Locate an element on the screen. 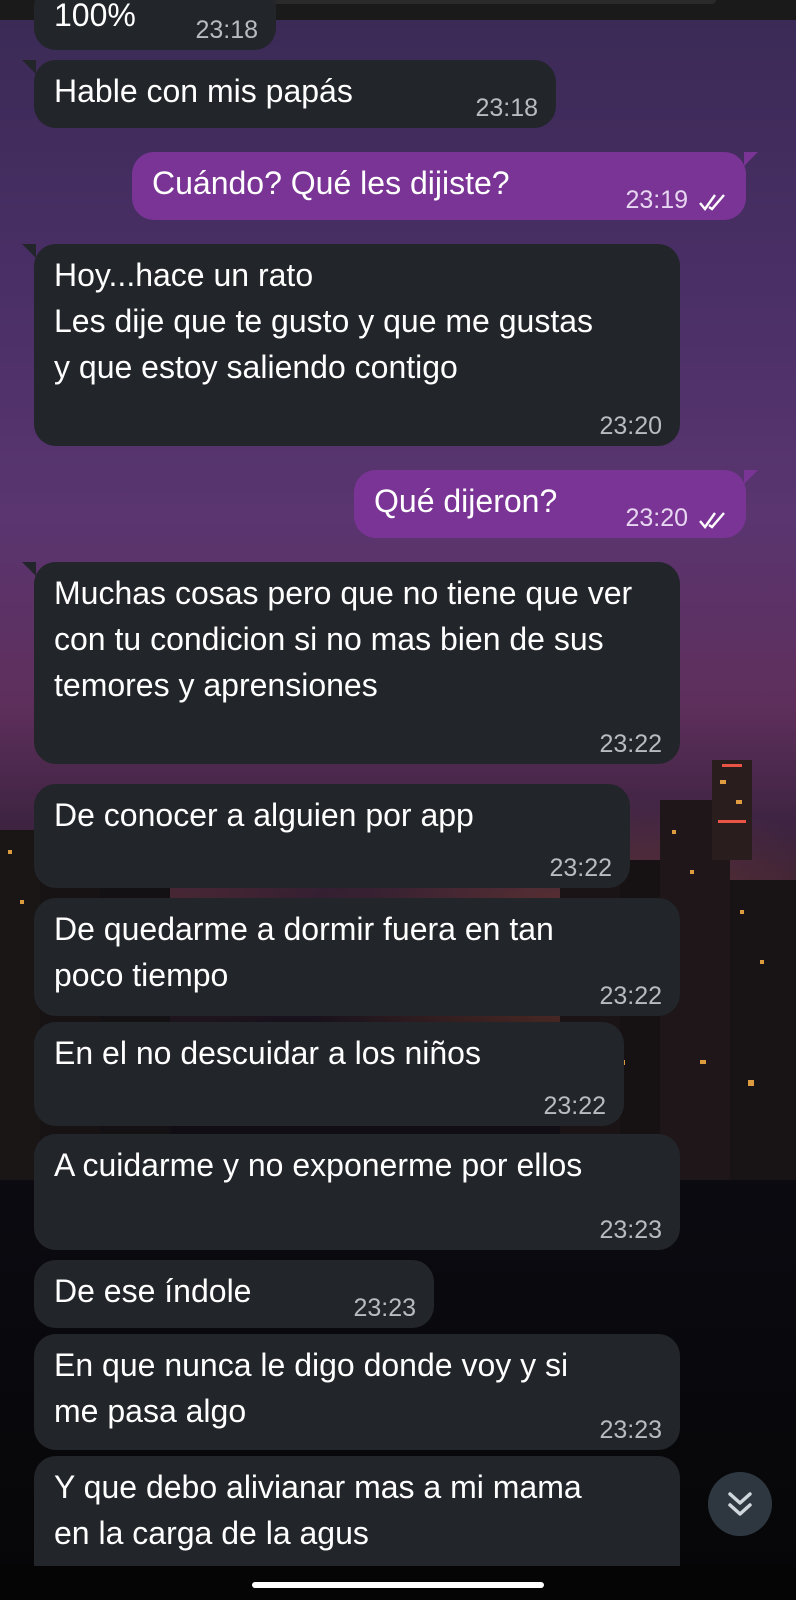  chevron-double-down-icon is located at coordinates (740, 1504).